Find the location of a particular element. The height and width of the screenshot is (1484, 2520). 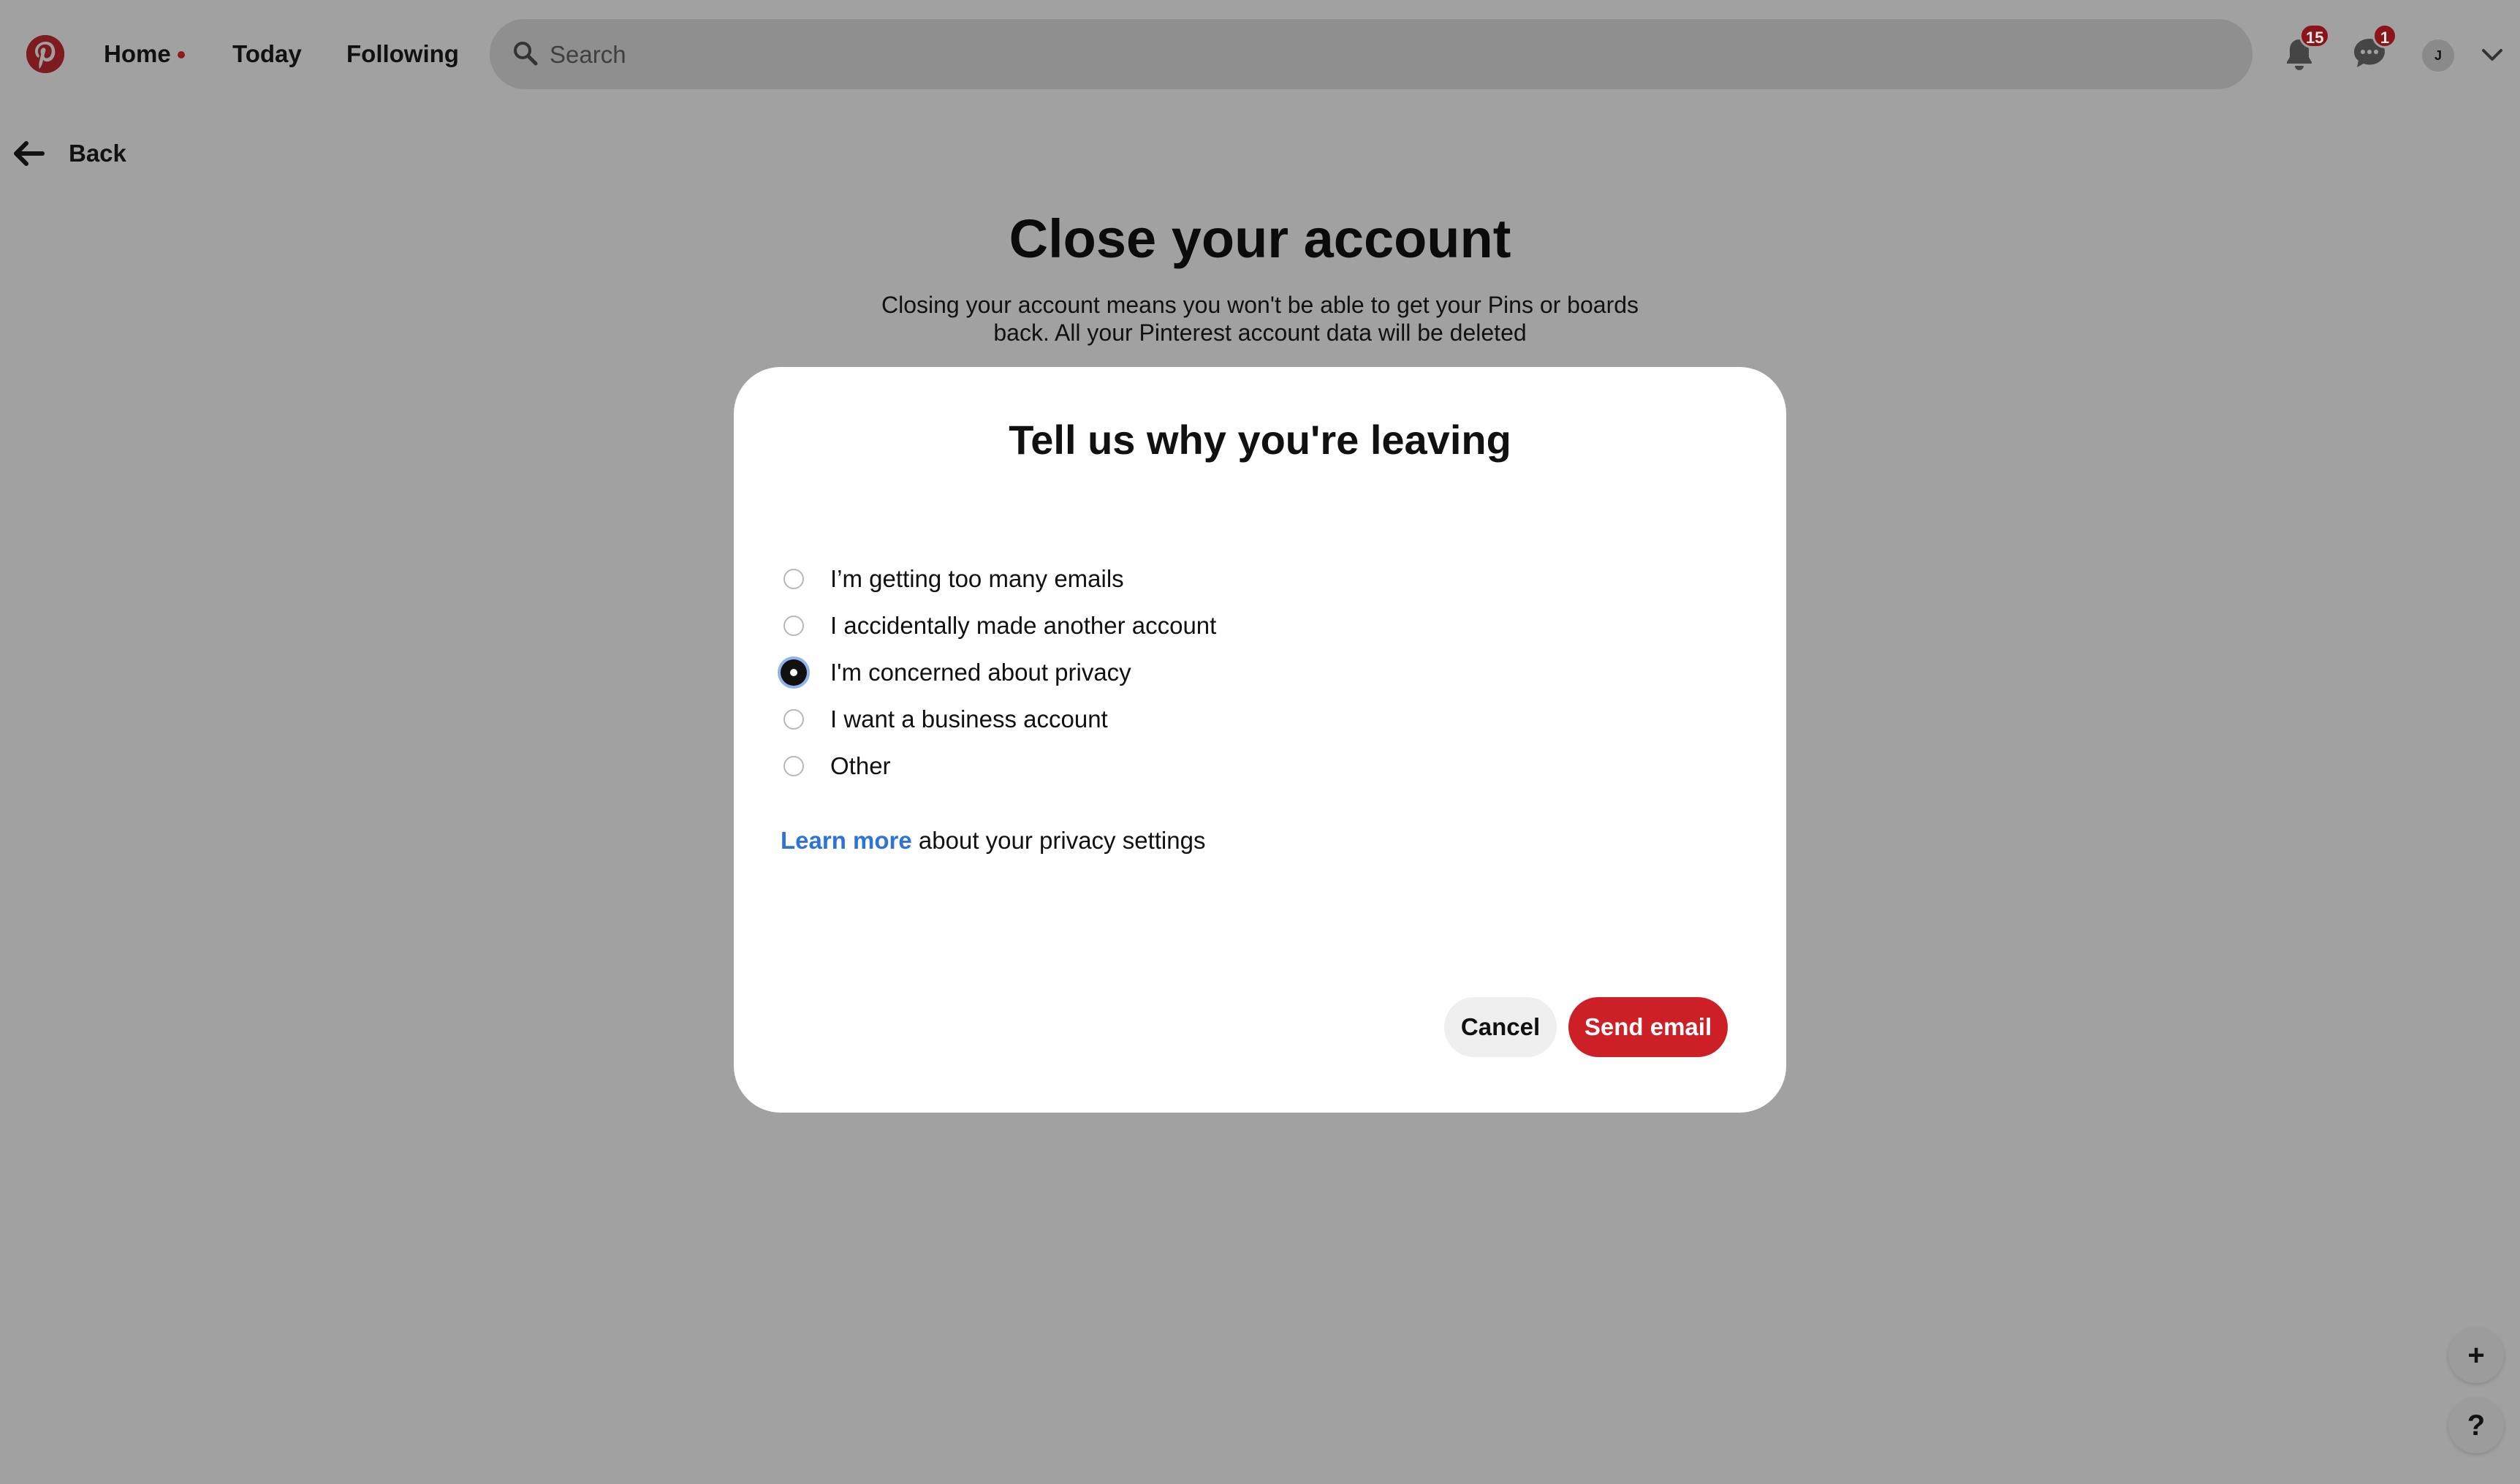

radio-button-selected is located at coordinates (794, 672).